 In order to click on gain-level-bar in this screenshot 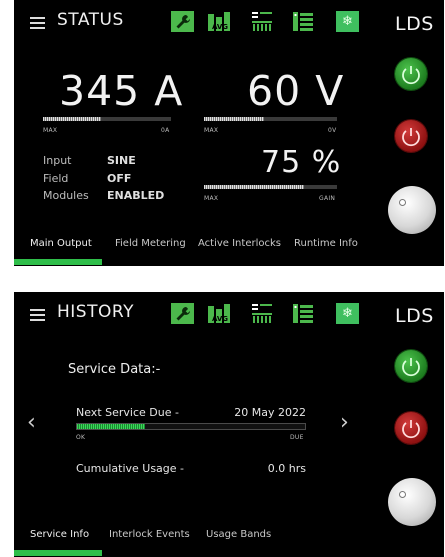, I will do `click(270, 187)`.